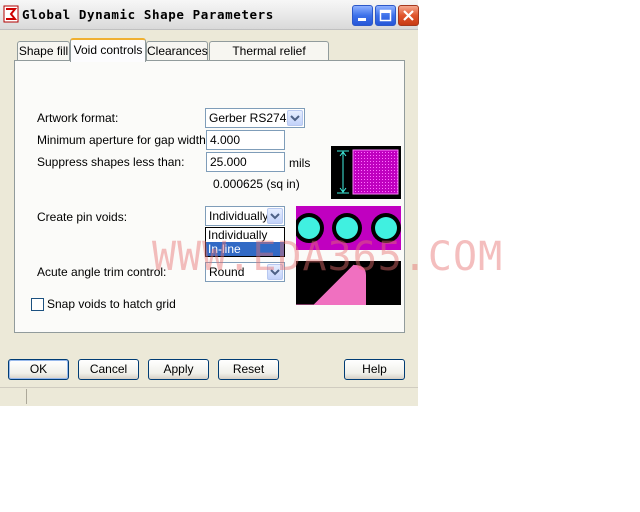  I want to click on close-icon, so click(408, 15).